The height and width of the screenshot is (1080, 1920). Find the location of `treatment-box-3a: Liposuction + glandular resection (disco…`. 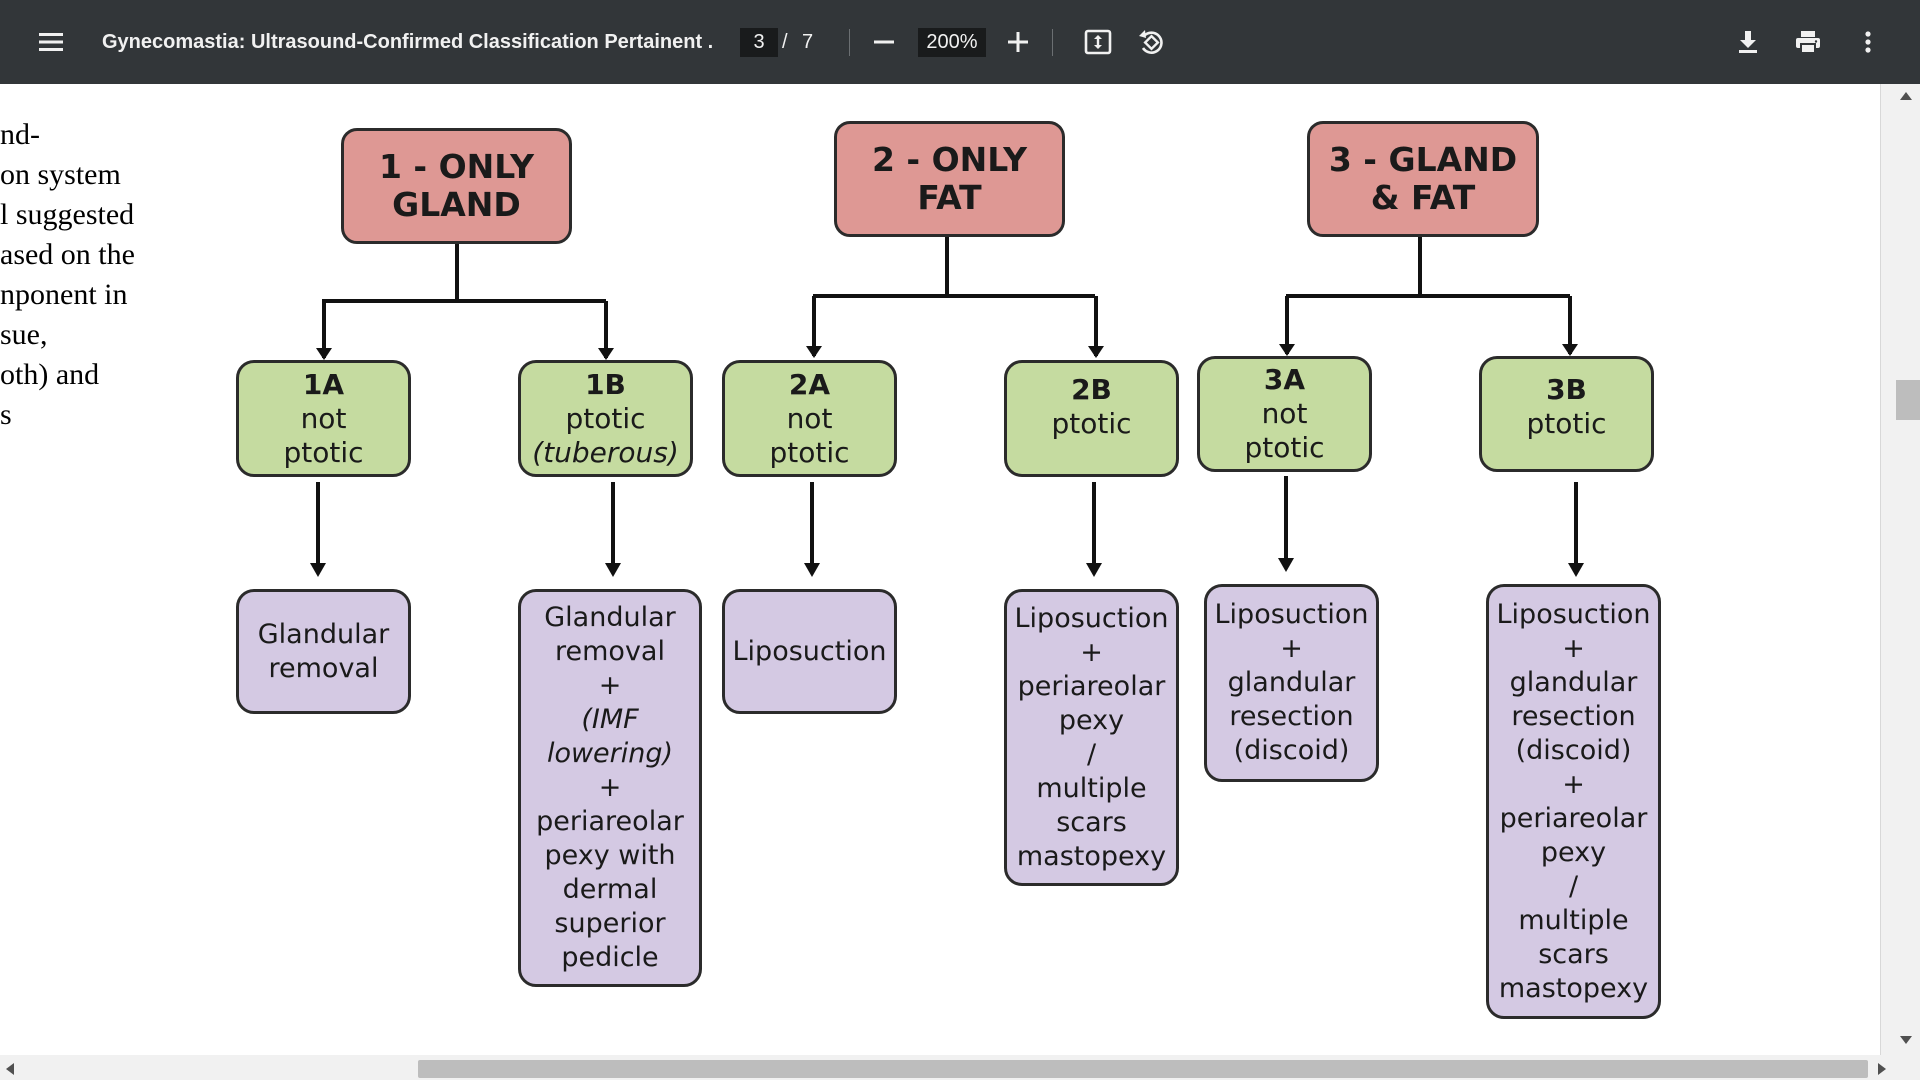

treatment-box-3a: Liposuction + glandular resection (disco… is located at coordinates (1291, 683).